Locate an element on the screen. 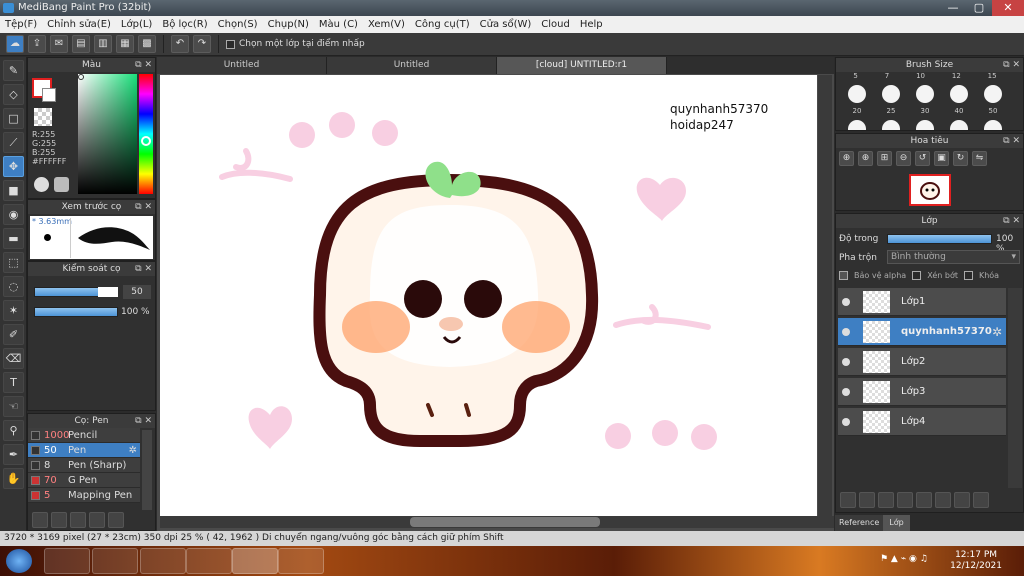 Image resolution: width=1024 pixels, height=576 pixels. color-wheel-icon is located at coordinates (61, 184).